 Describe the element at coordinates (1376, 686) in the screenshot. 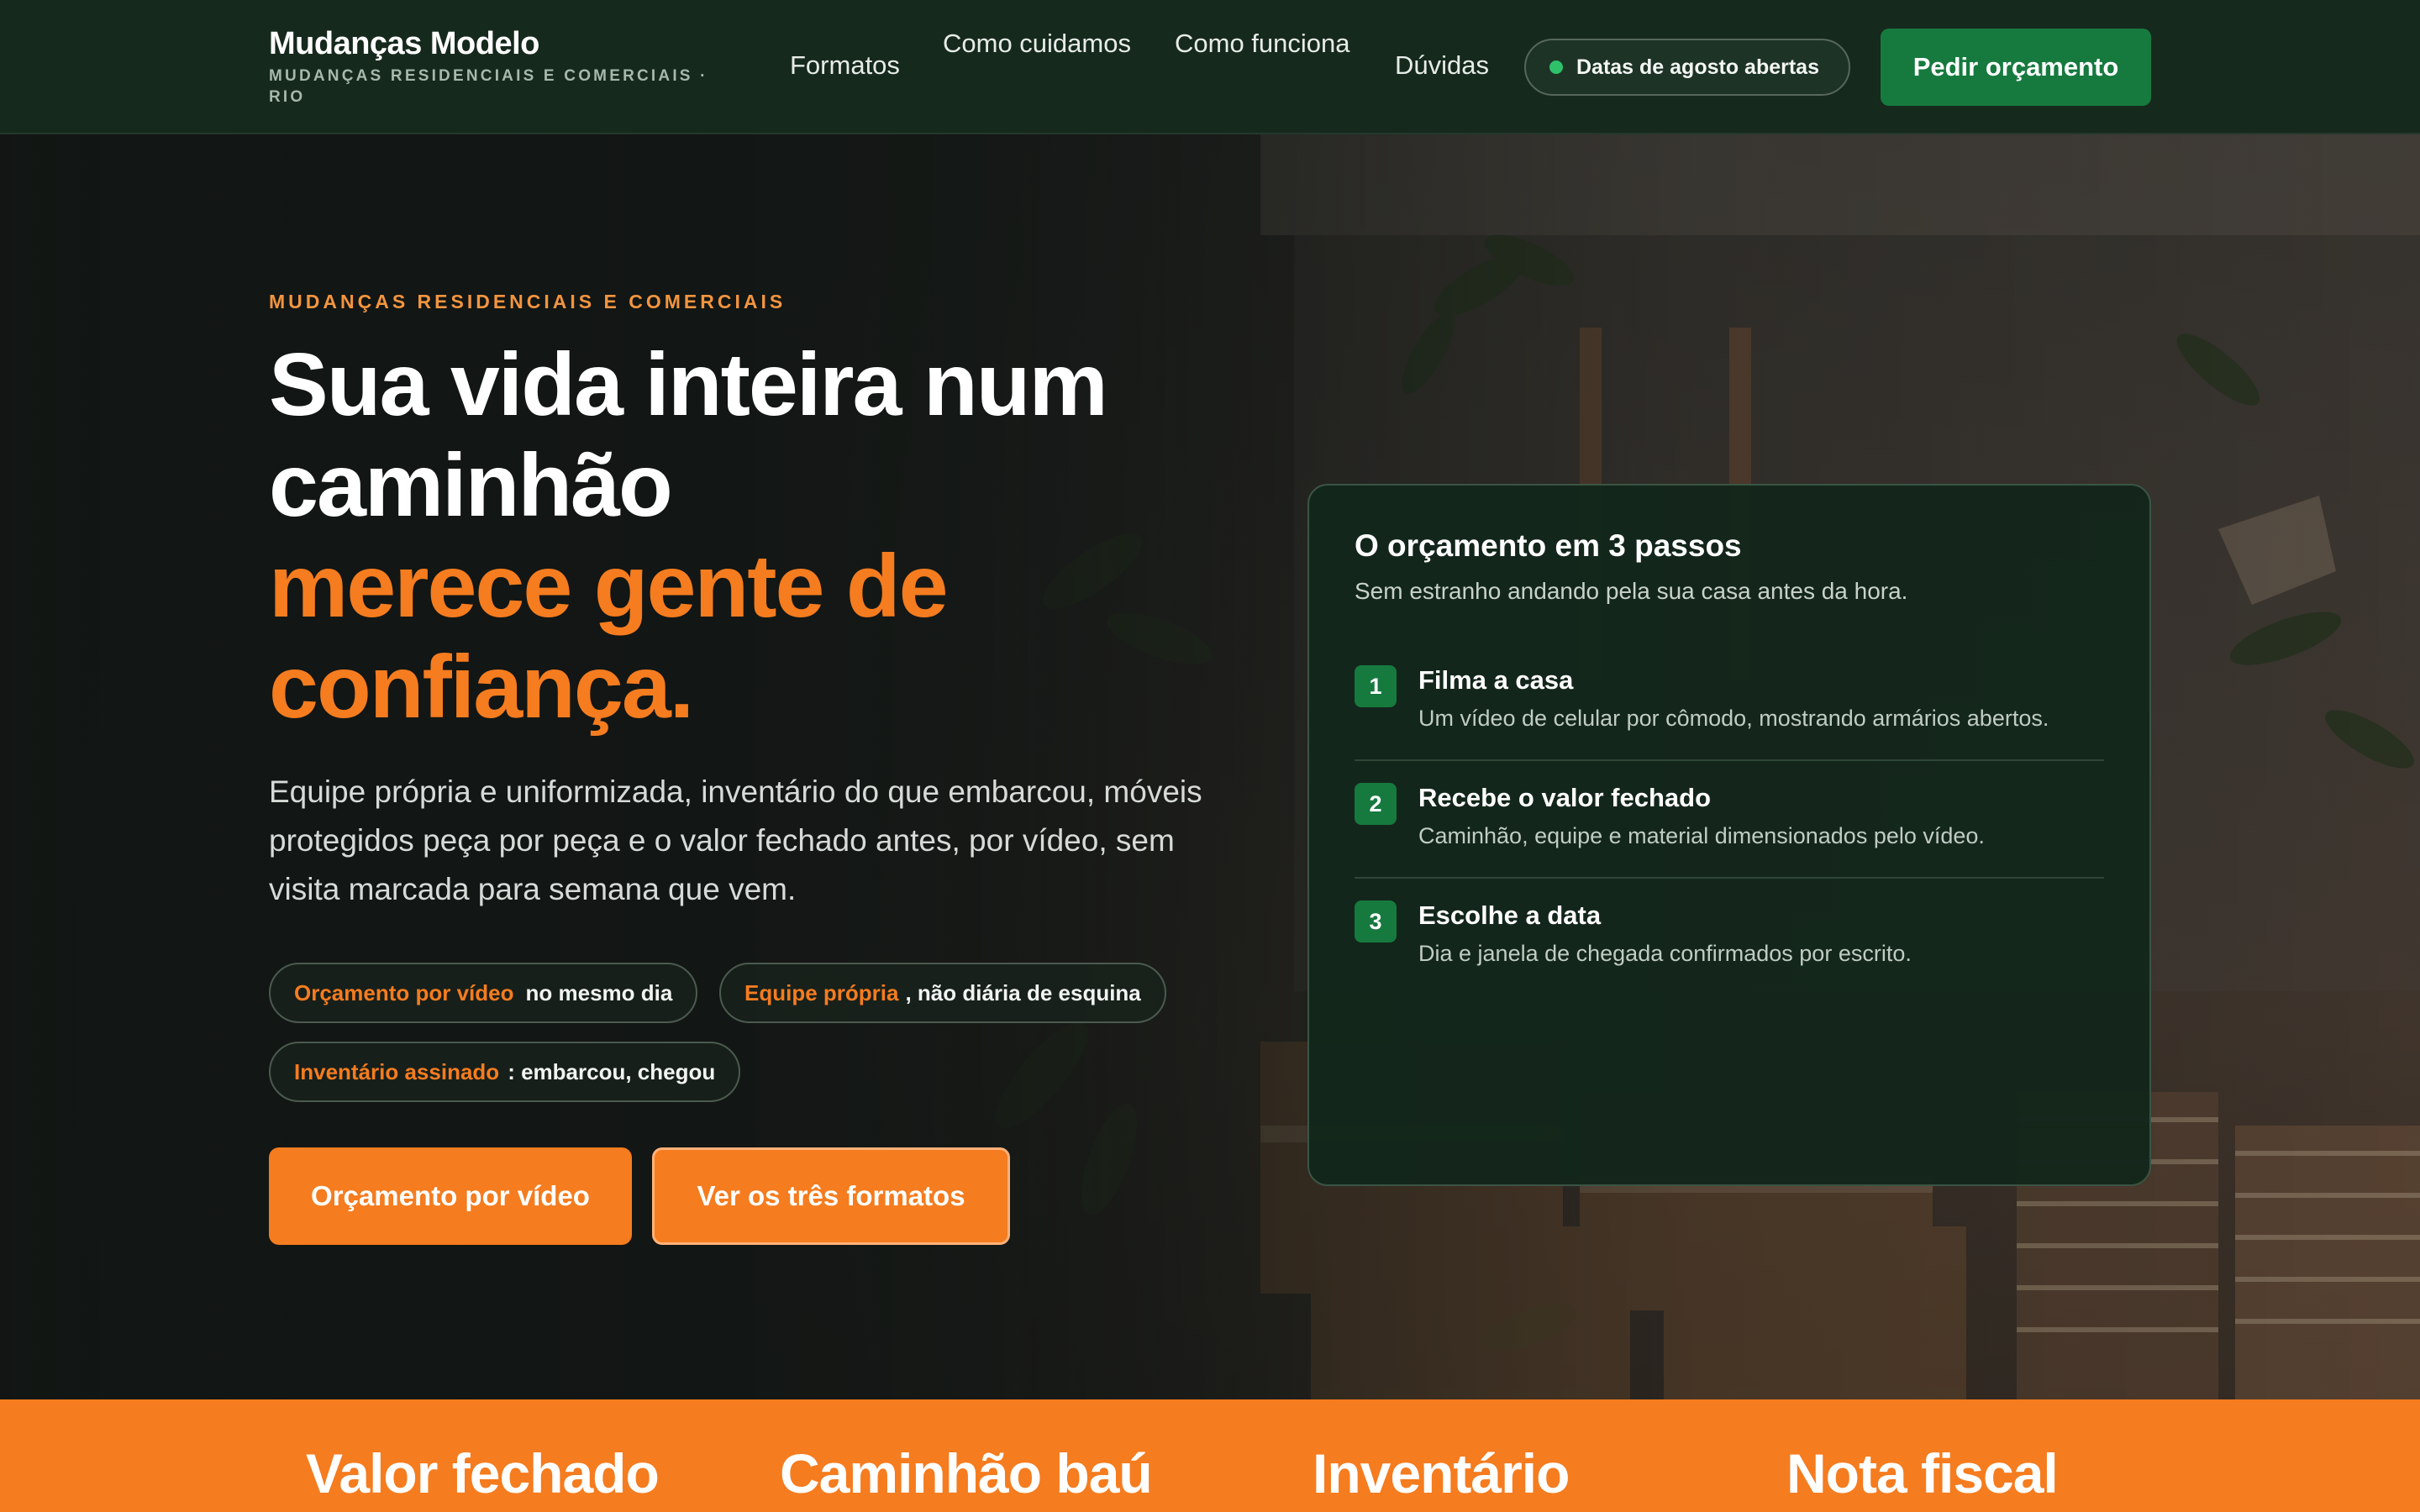

I see `step-number-badge: 1` at that location.